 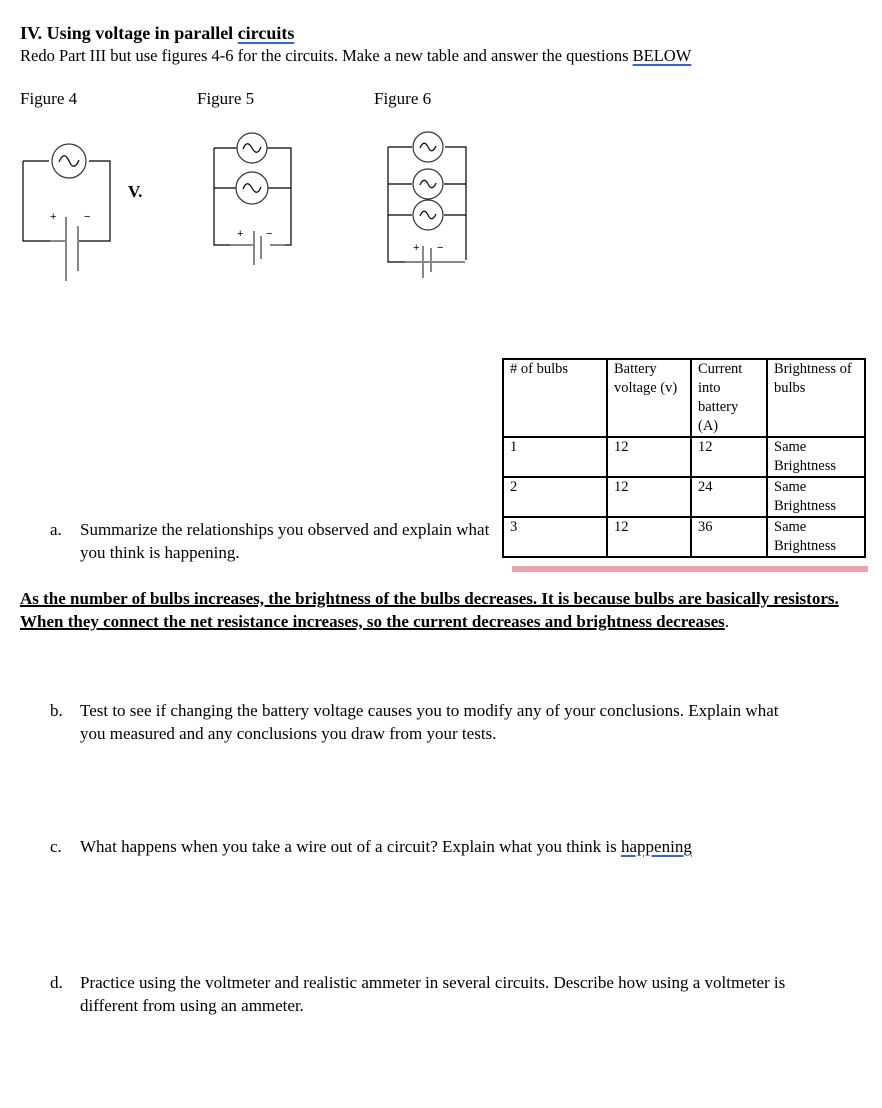 What do you see at coordinates (252, 198) in the screenshot?
I see `figure-5-circuit: + −` at bounding box center [252, 198].